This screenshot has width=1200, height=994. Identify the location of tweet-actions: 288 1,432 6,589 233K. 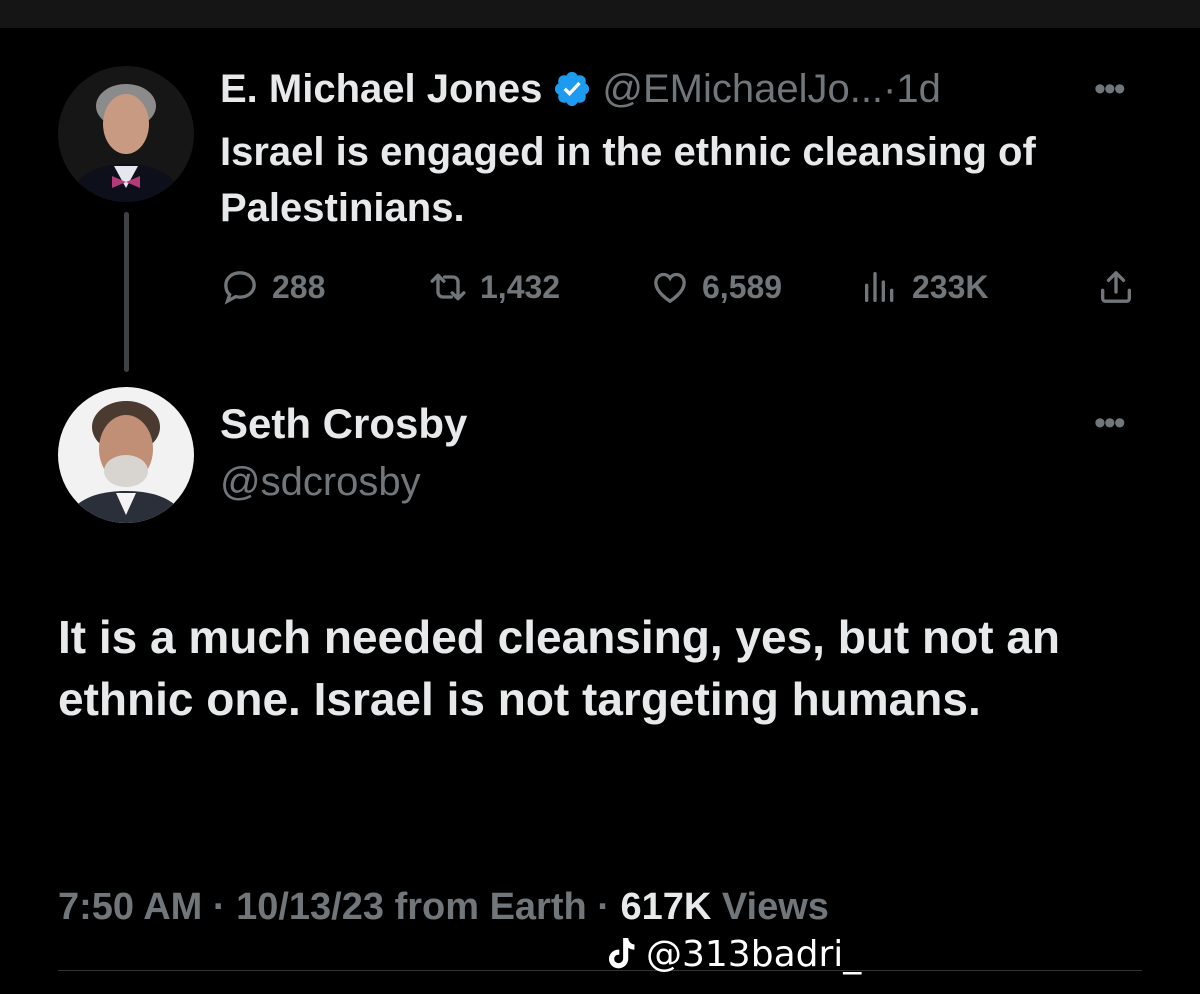
(680, 287).